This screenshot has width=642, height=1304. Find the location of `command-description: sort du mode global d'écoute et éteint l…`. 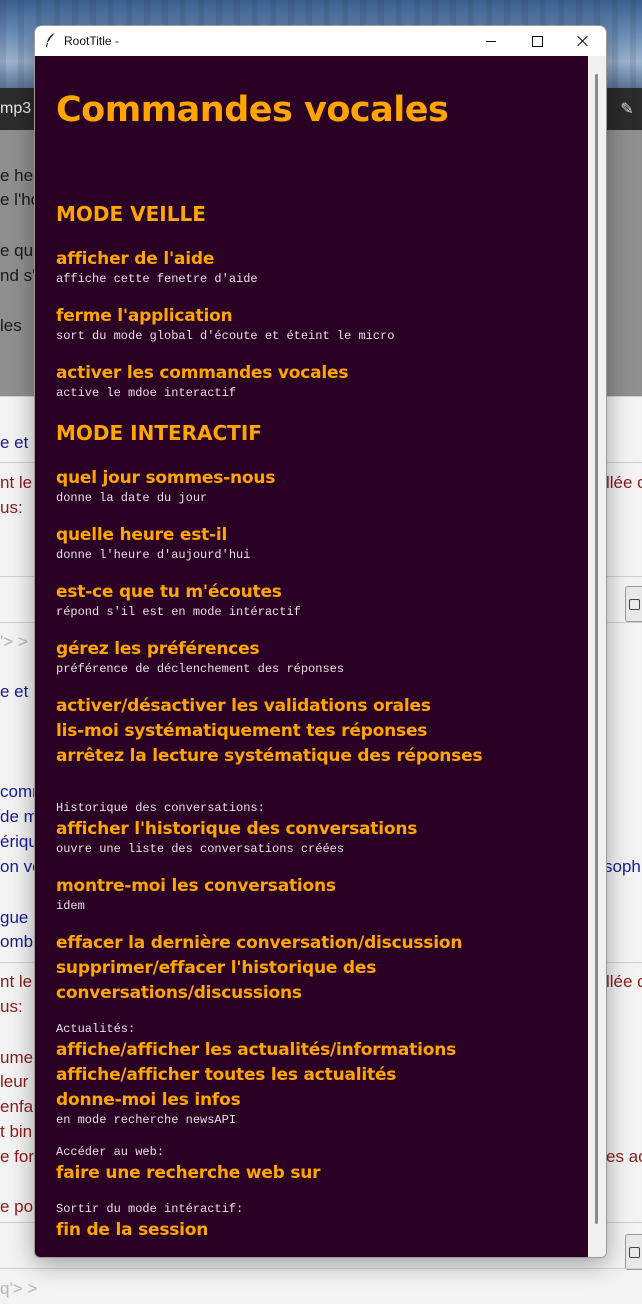

command-description: sort du mode global d'écoute et éteint l… is located at coordinates (225, 336).